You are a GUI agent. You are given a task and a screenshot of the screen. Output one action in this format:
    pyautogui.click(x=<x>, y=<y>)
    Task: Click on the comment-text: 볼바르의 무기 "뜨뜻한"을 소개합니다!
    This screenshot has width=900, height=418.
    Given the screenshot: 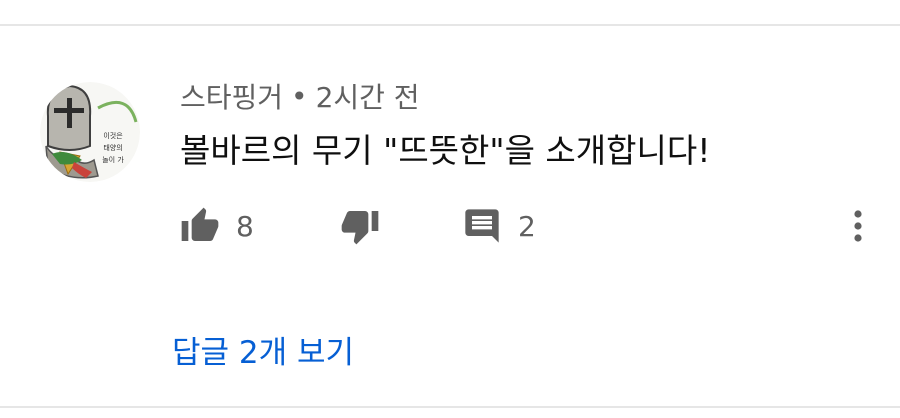 What is the action you would take?
    pyautogui.click(x=445, y=150)
    